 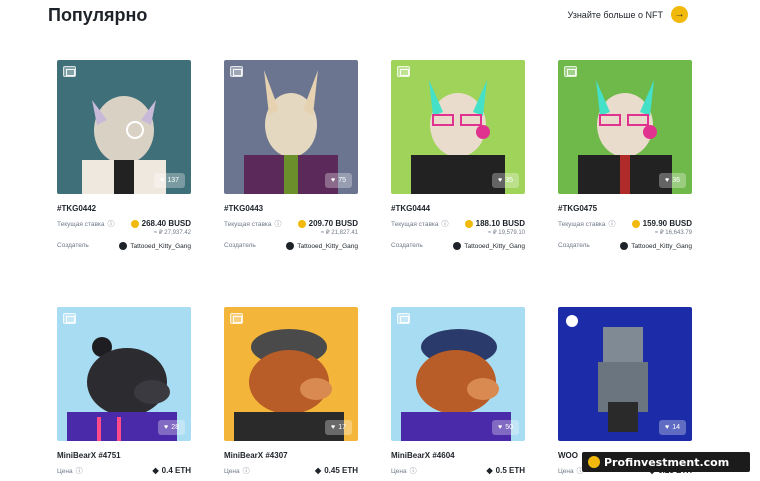 What do you see at coordinates (458, 374) in the screenshot?
I see `nft-image: ♥ 50` at bounding box center [458, 374].